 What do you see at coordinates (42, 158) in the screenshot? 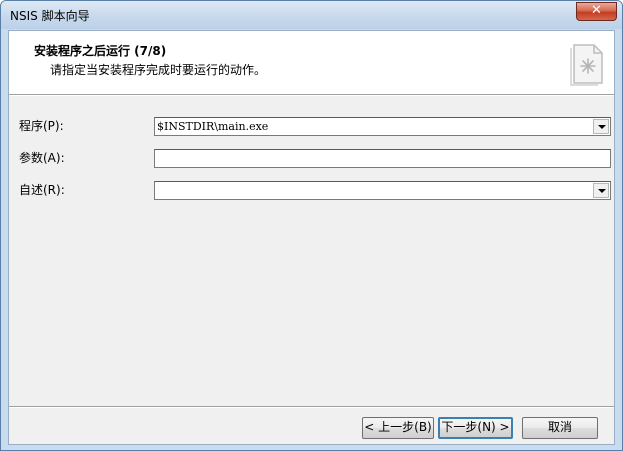
I see `params-label: 参数(A):` at bounding box center [42, 158].